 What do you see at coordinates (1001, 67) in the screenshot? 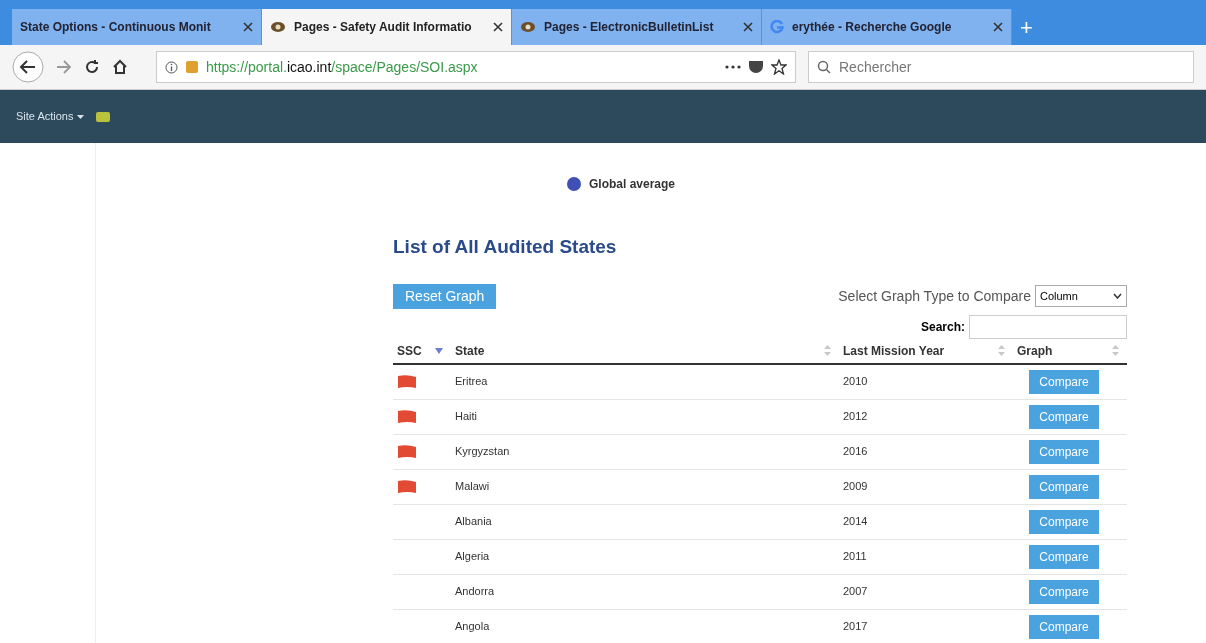
I see `search-field: Rechercher` at bounding box center [1001, 67].